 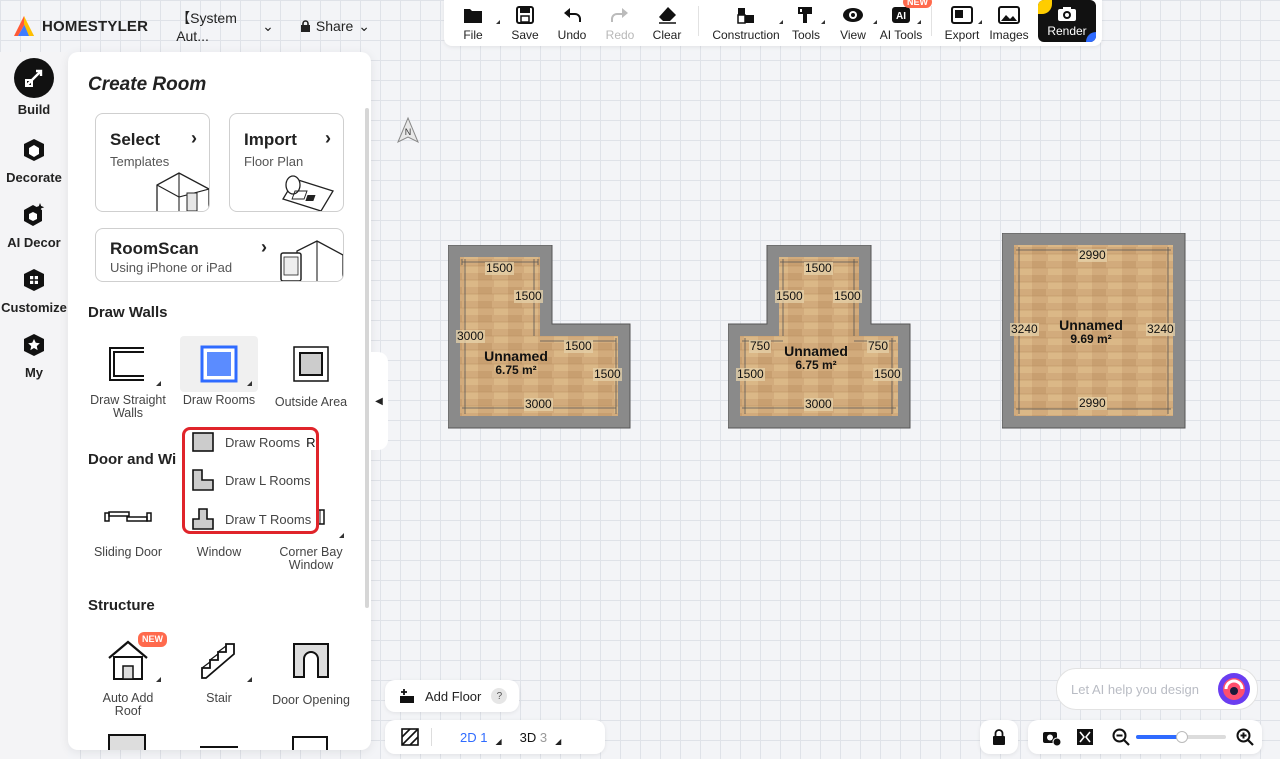 I want to click on new-badge: NEW, so click(x=917, y=4).